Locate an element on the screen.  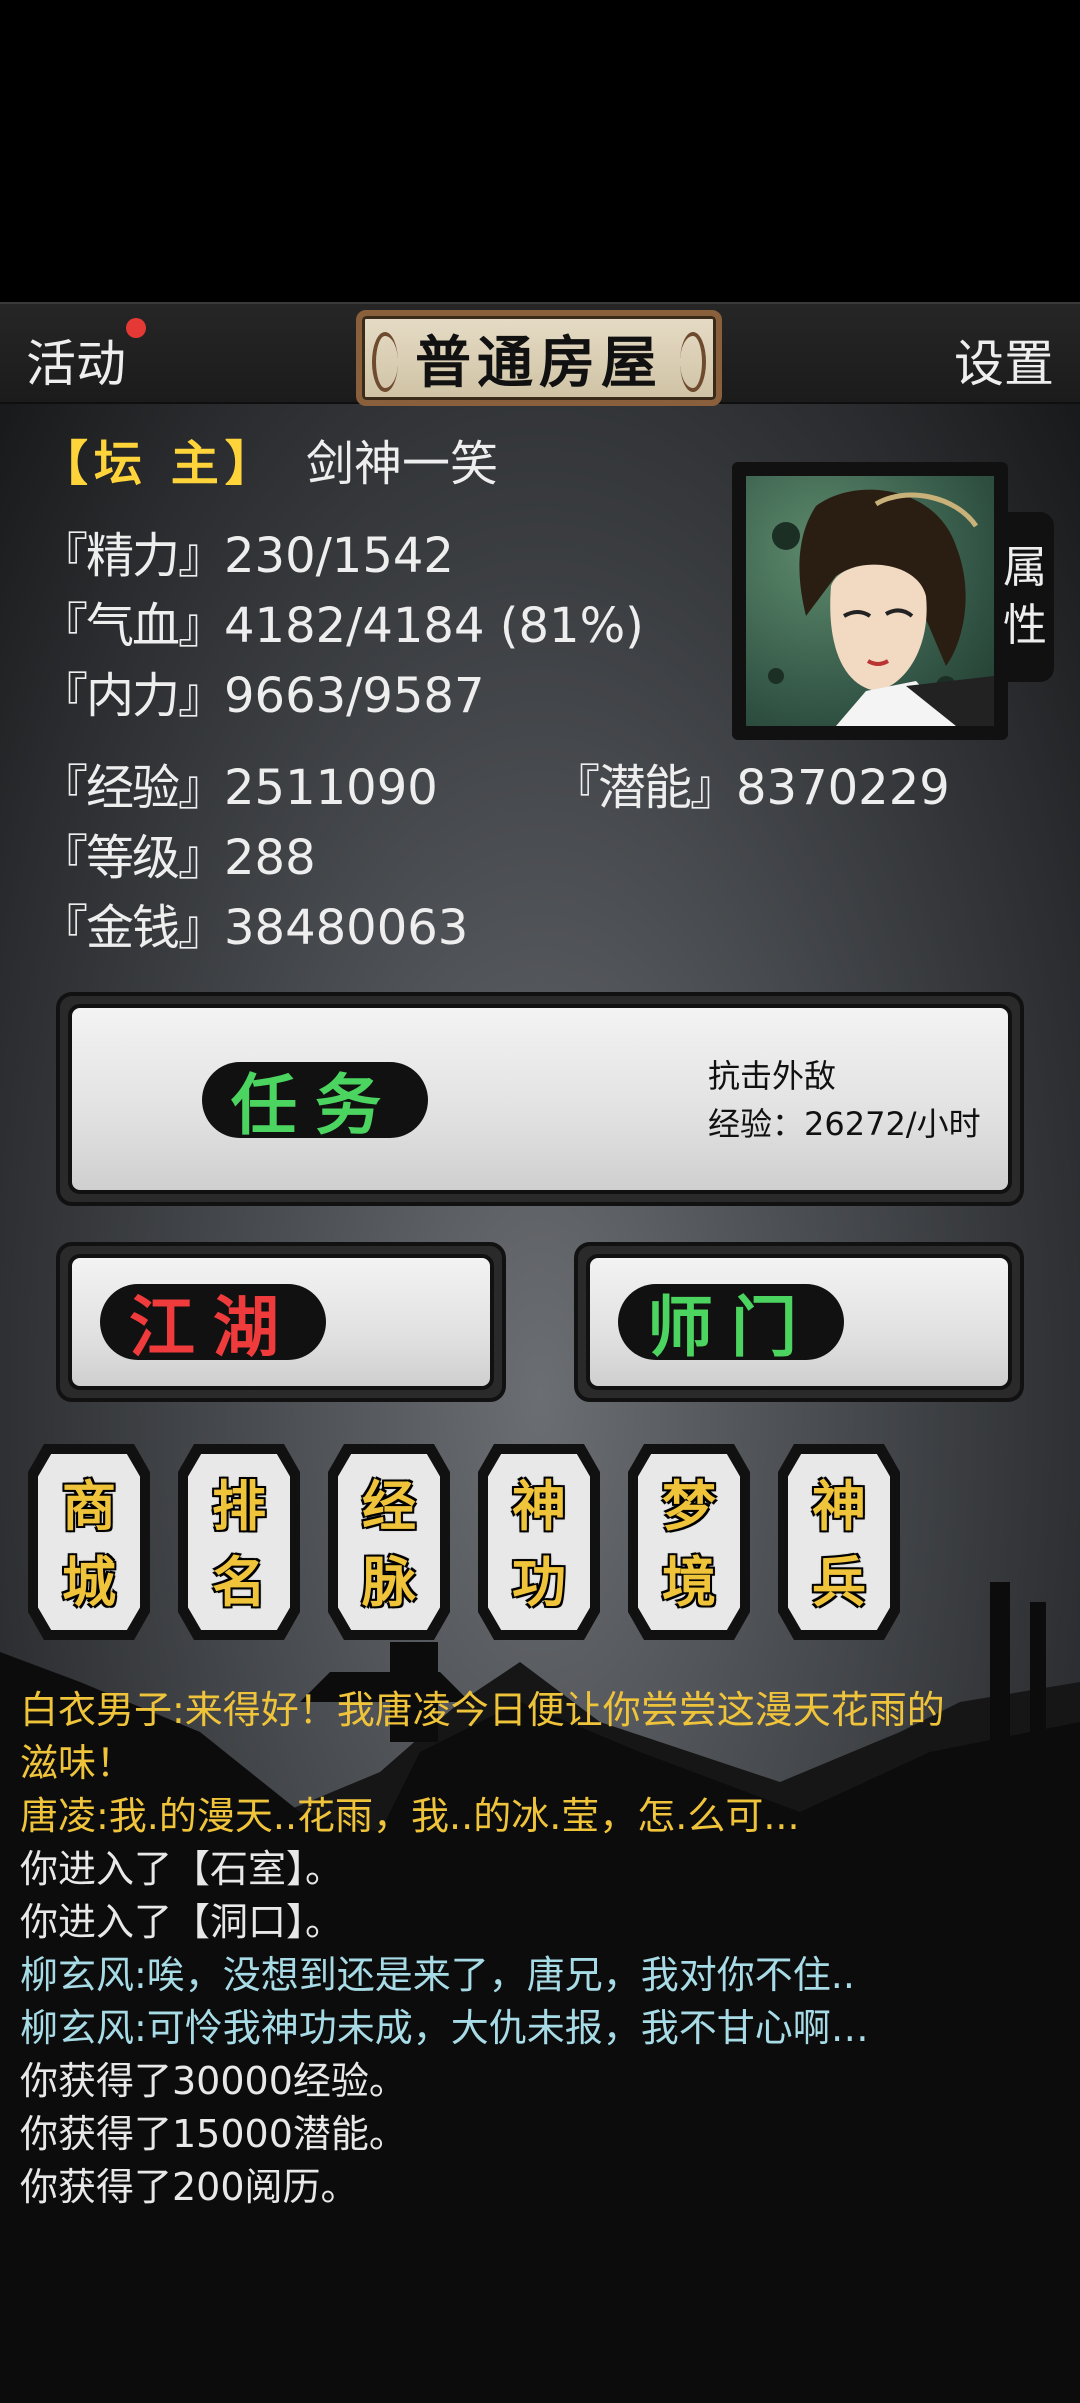
attributes-tab: 属 性 is located at coordinates (1025, 597).